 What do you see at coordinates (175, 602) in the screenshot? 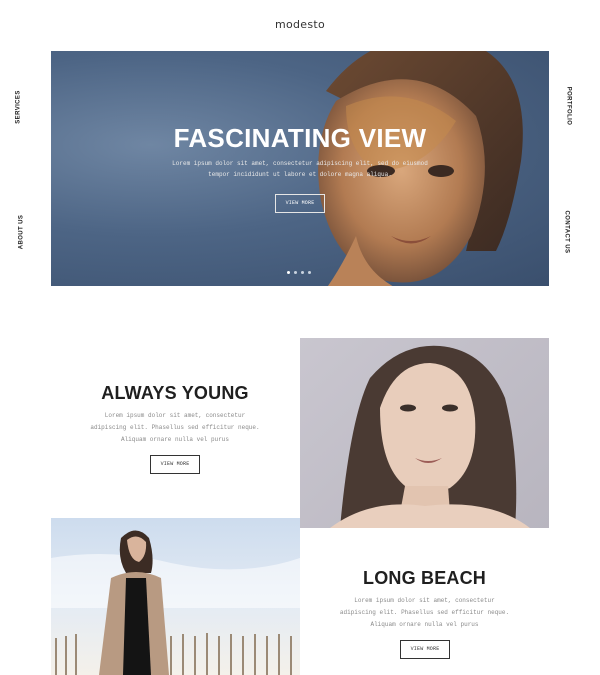
I see `beach-model-image` at bounding box center [175, 602].